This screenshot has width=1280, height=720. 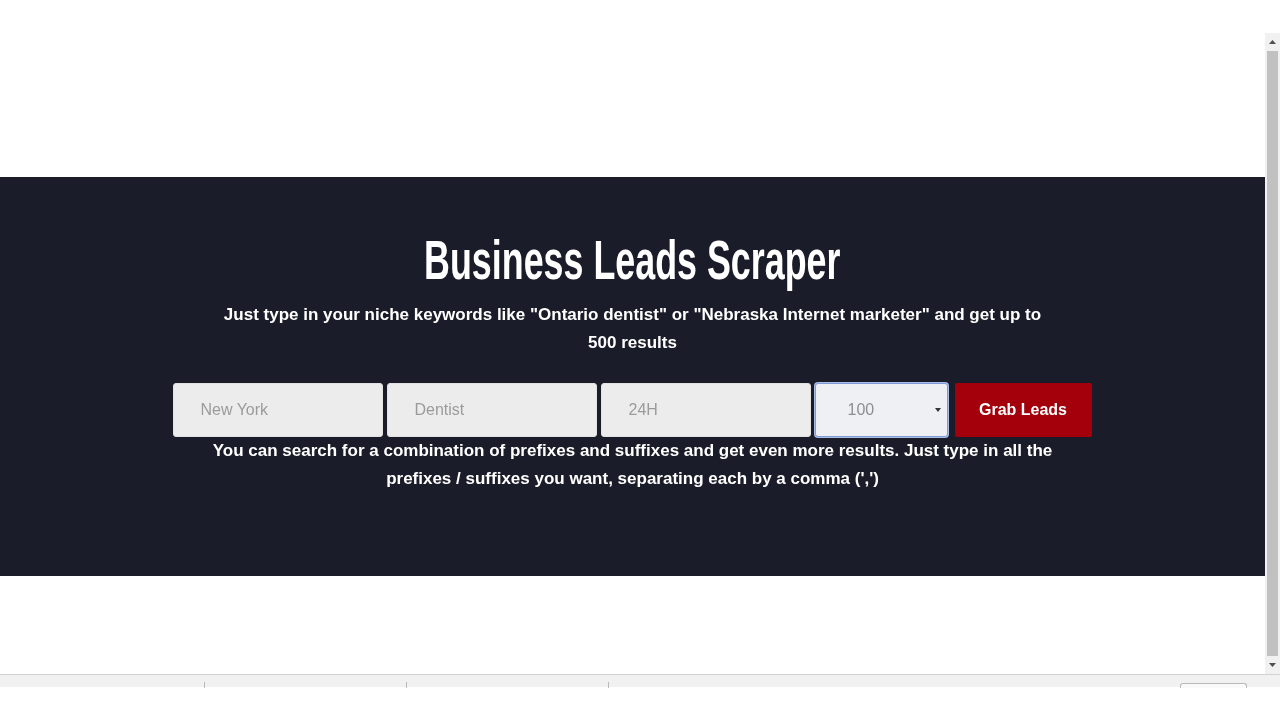 I want to click on keyword-field: Dentist, so click(x=491, y=410).